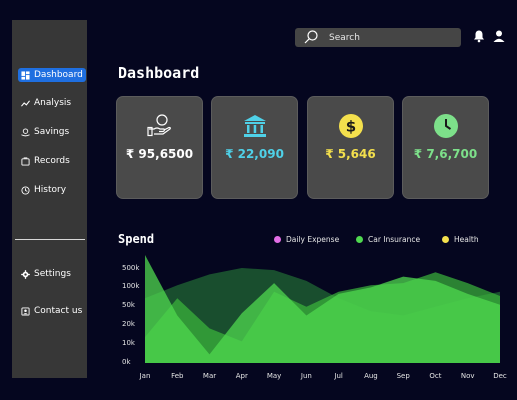 The width and height of the screenshot is (517, 400). Describe the element at coordinates (500, 376) in the screenshot. I see `x-tick-label: Dec` at that location.